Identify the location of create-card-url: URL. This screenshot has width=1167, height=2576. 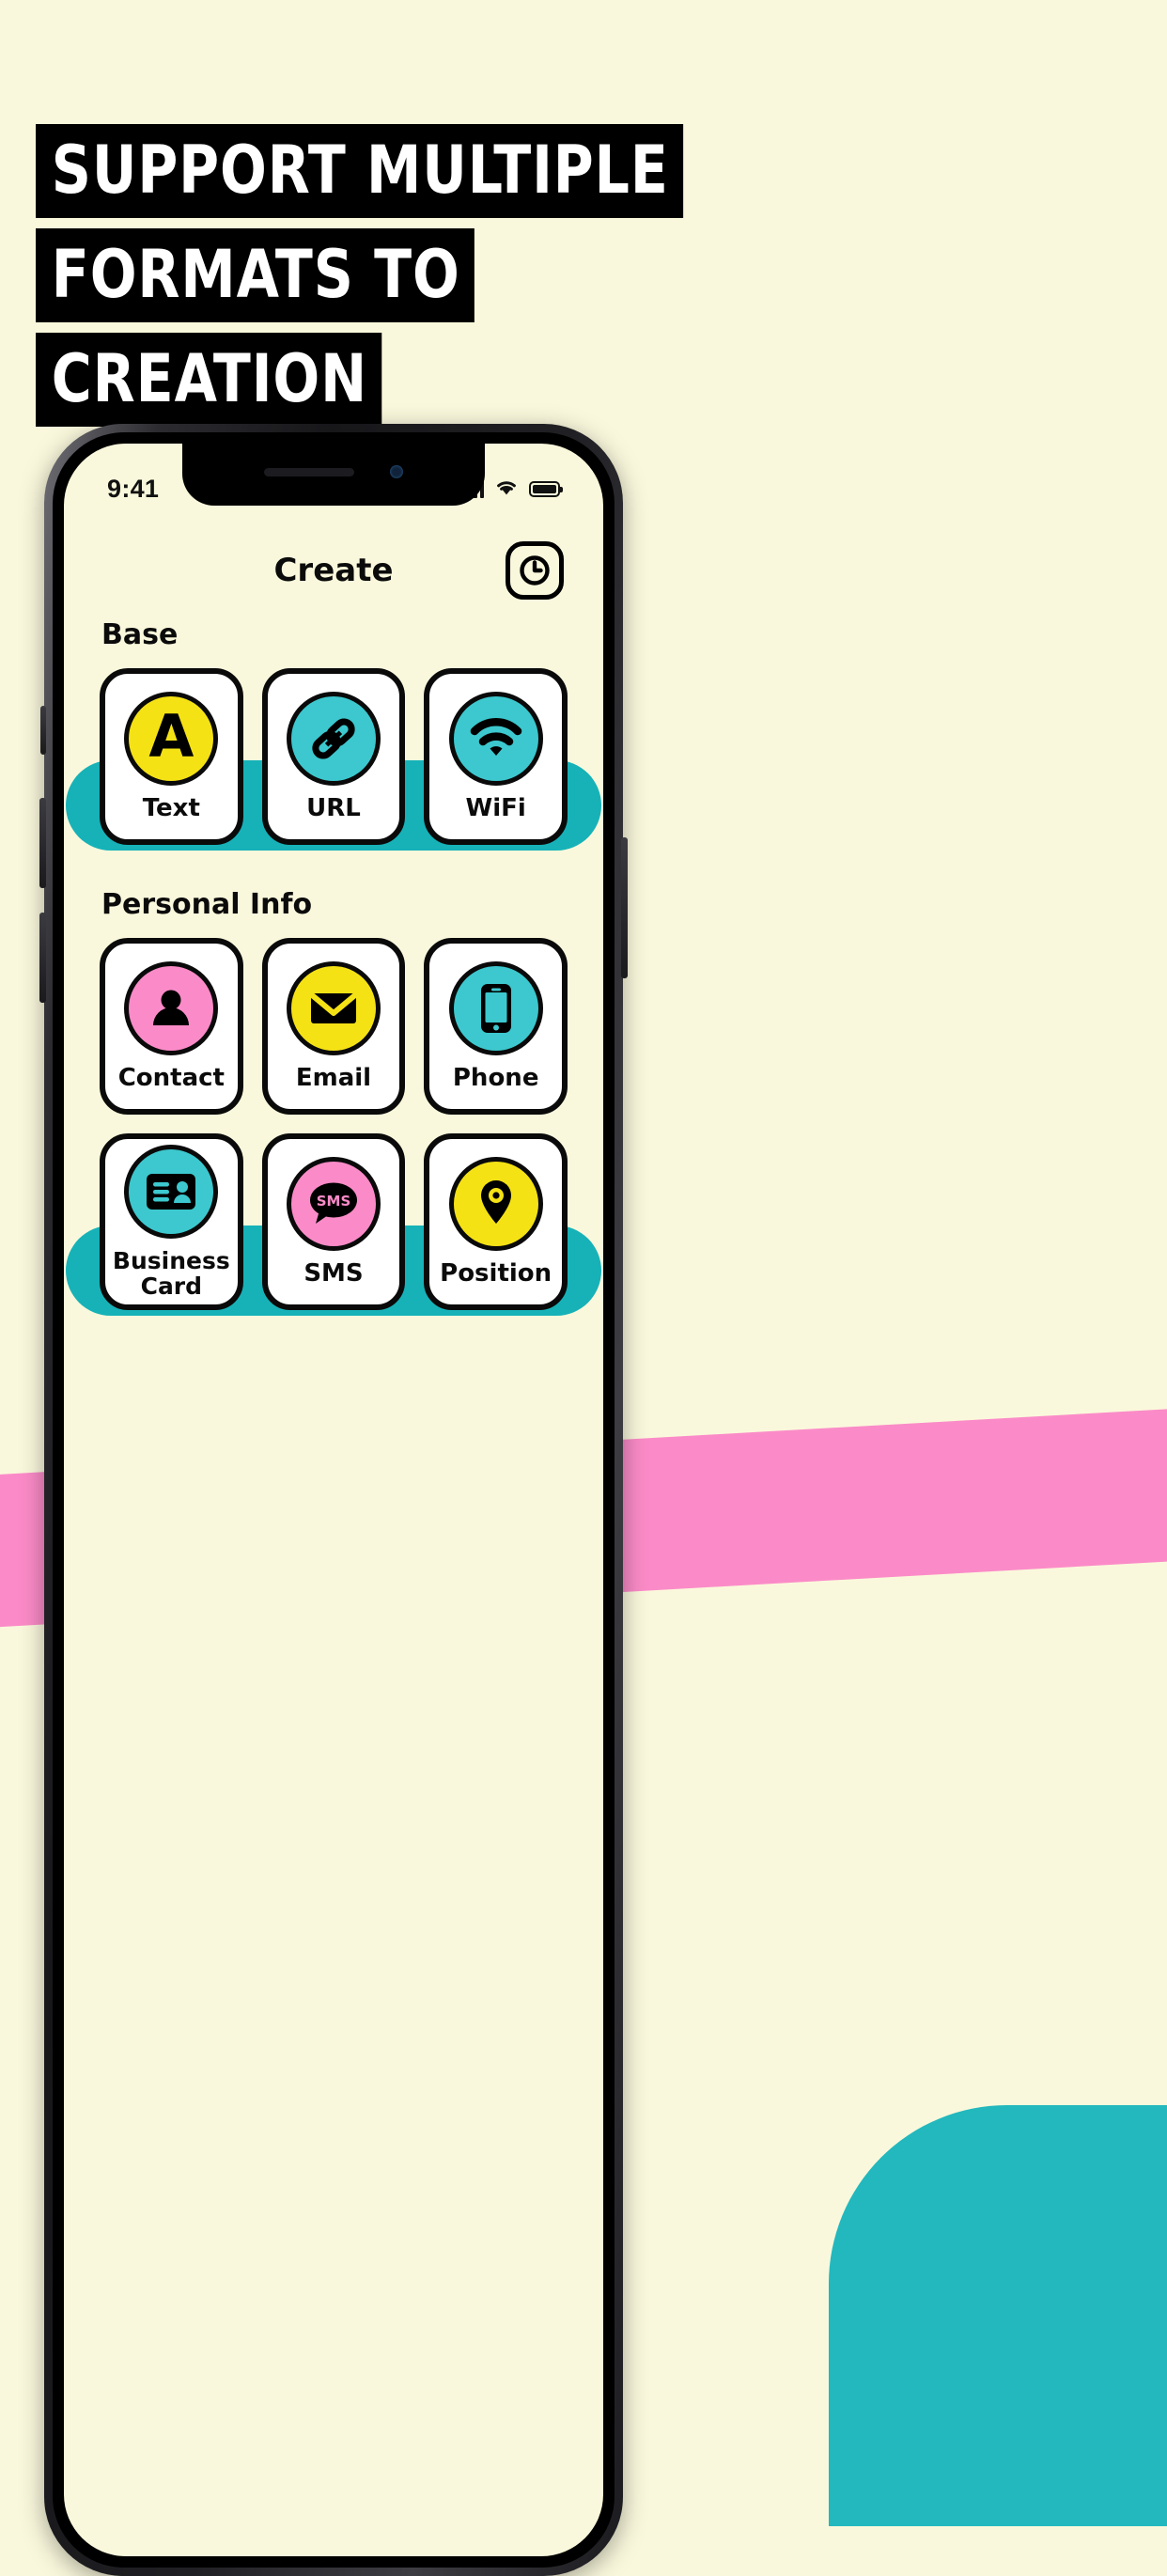
(333, 756).